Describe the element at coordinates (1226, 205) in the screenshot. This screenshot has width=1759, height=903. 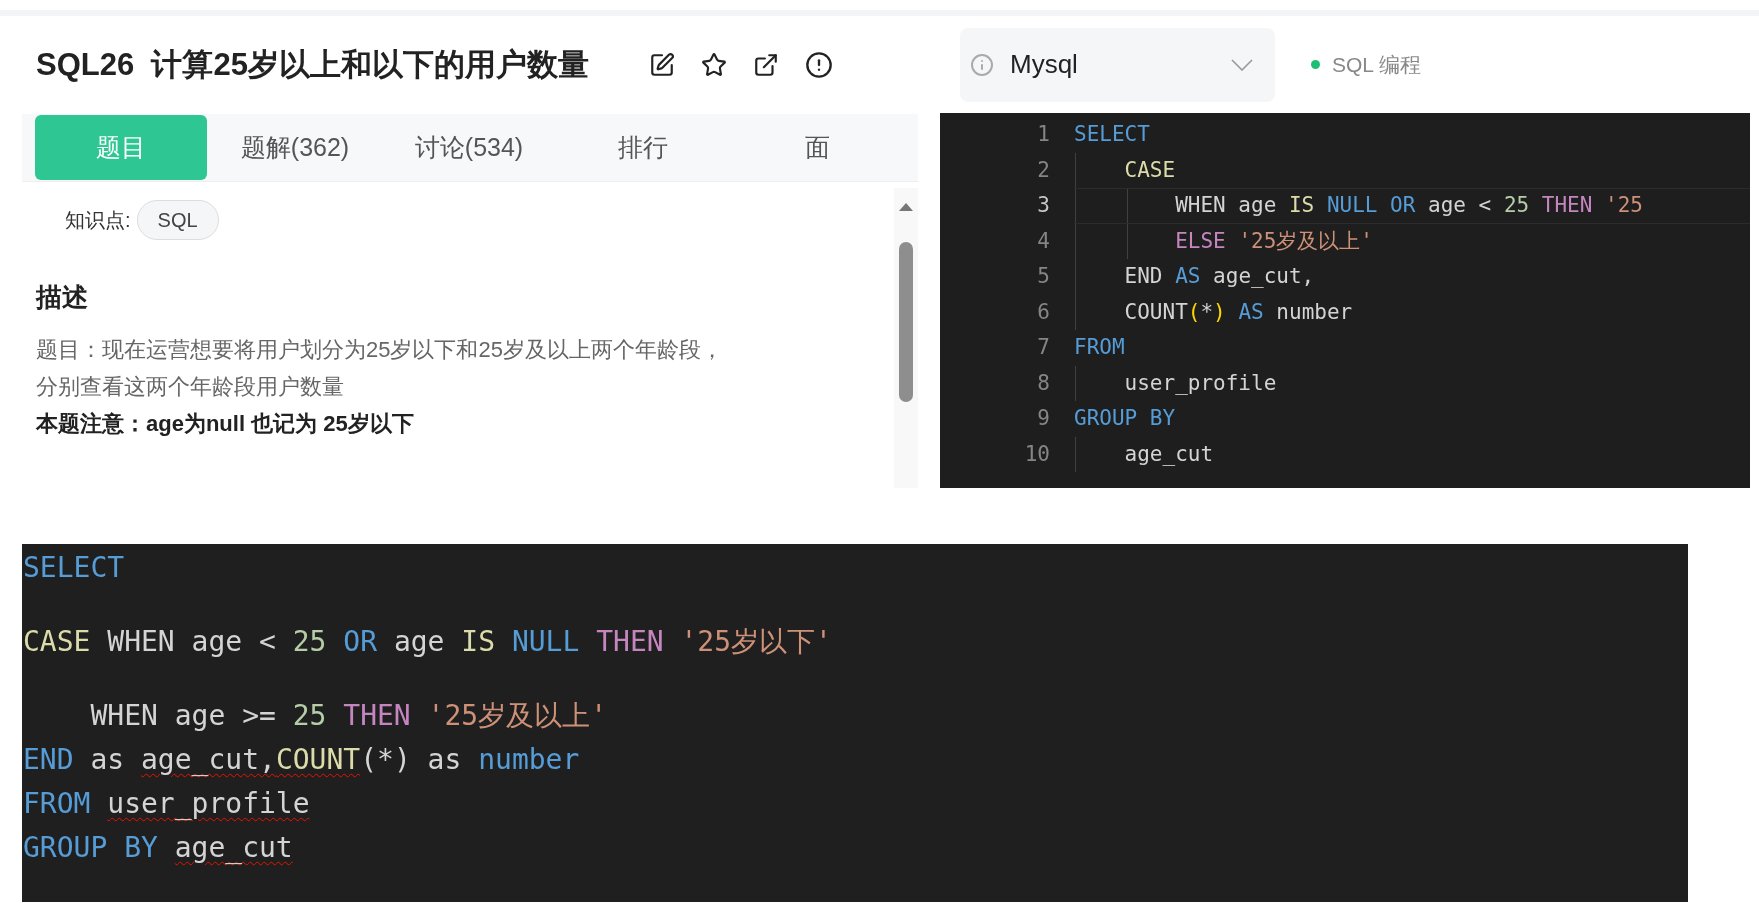
I see `code-token: WHEN age` at that location.